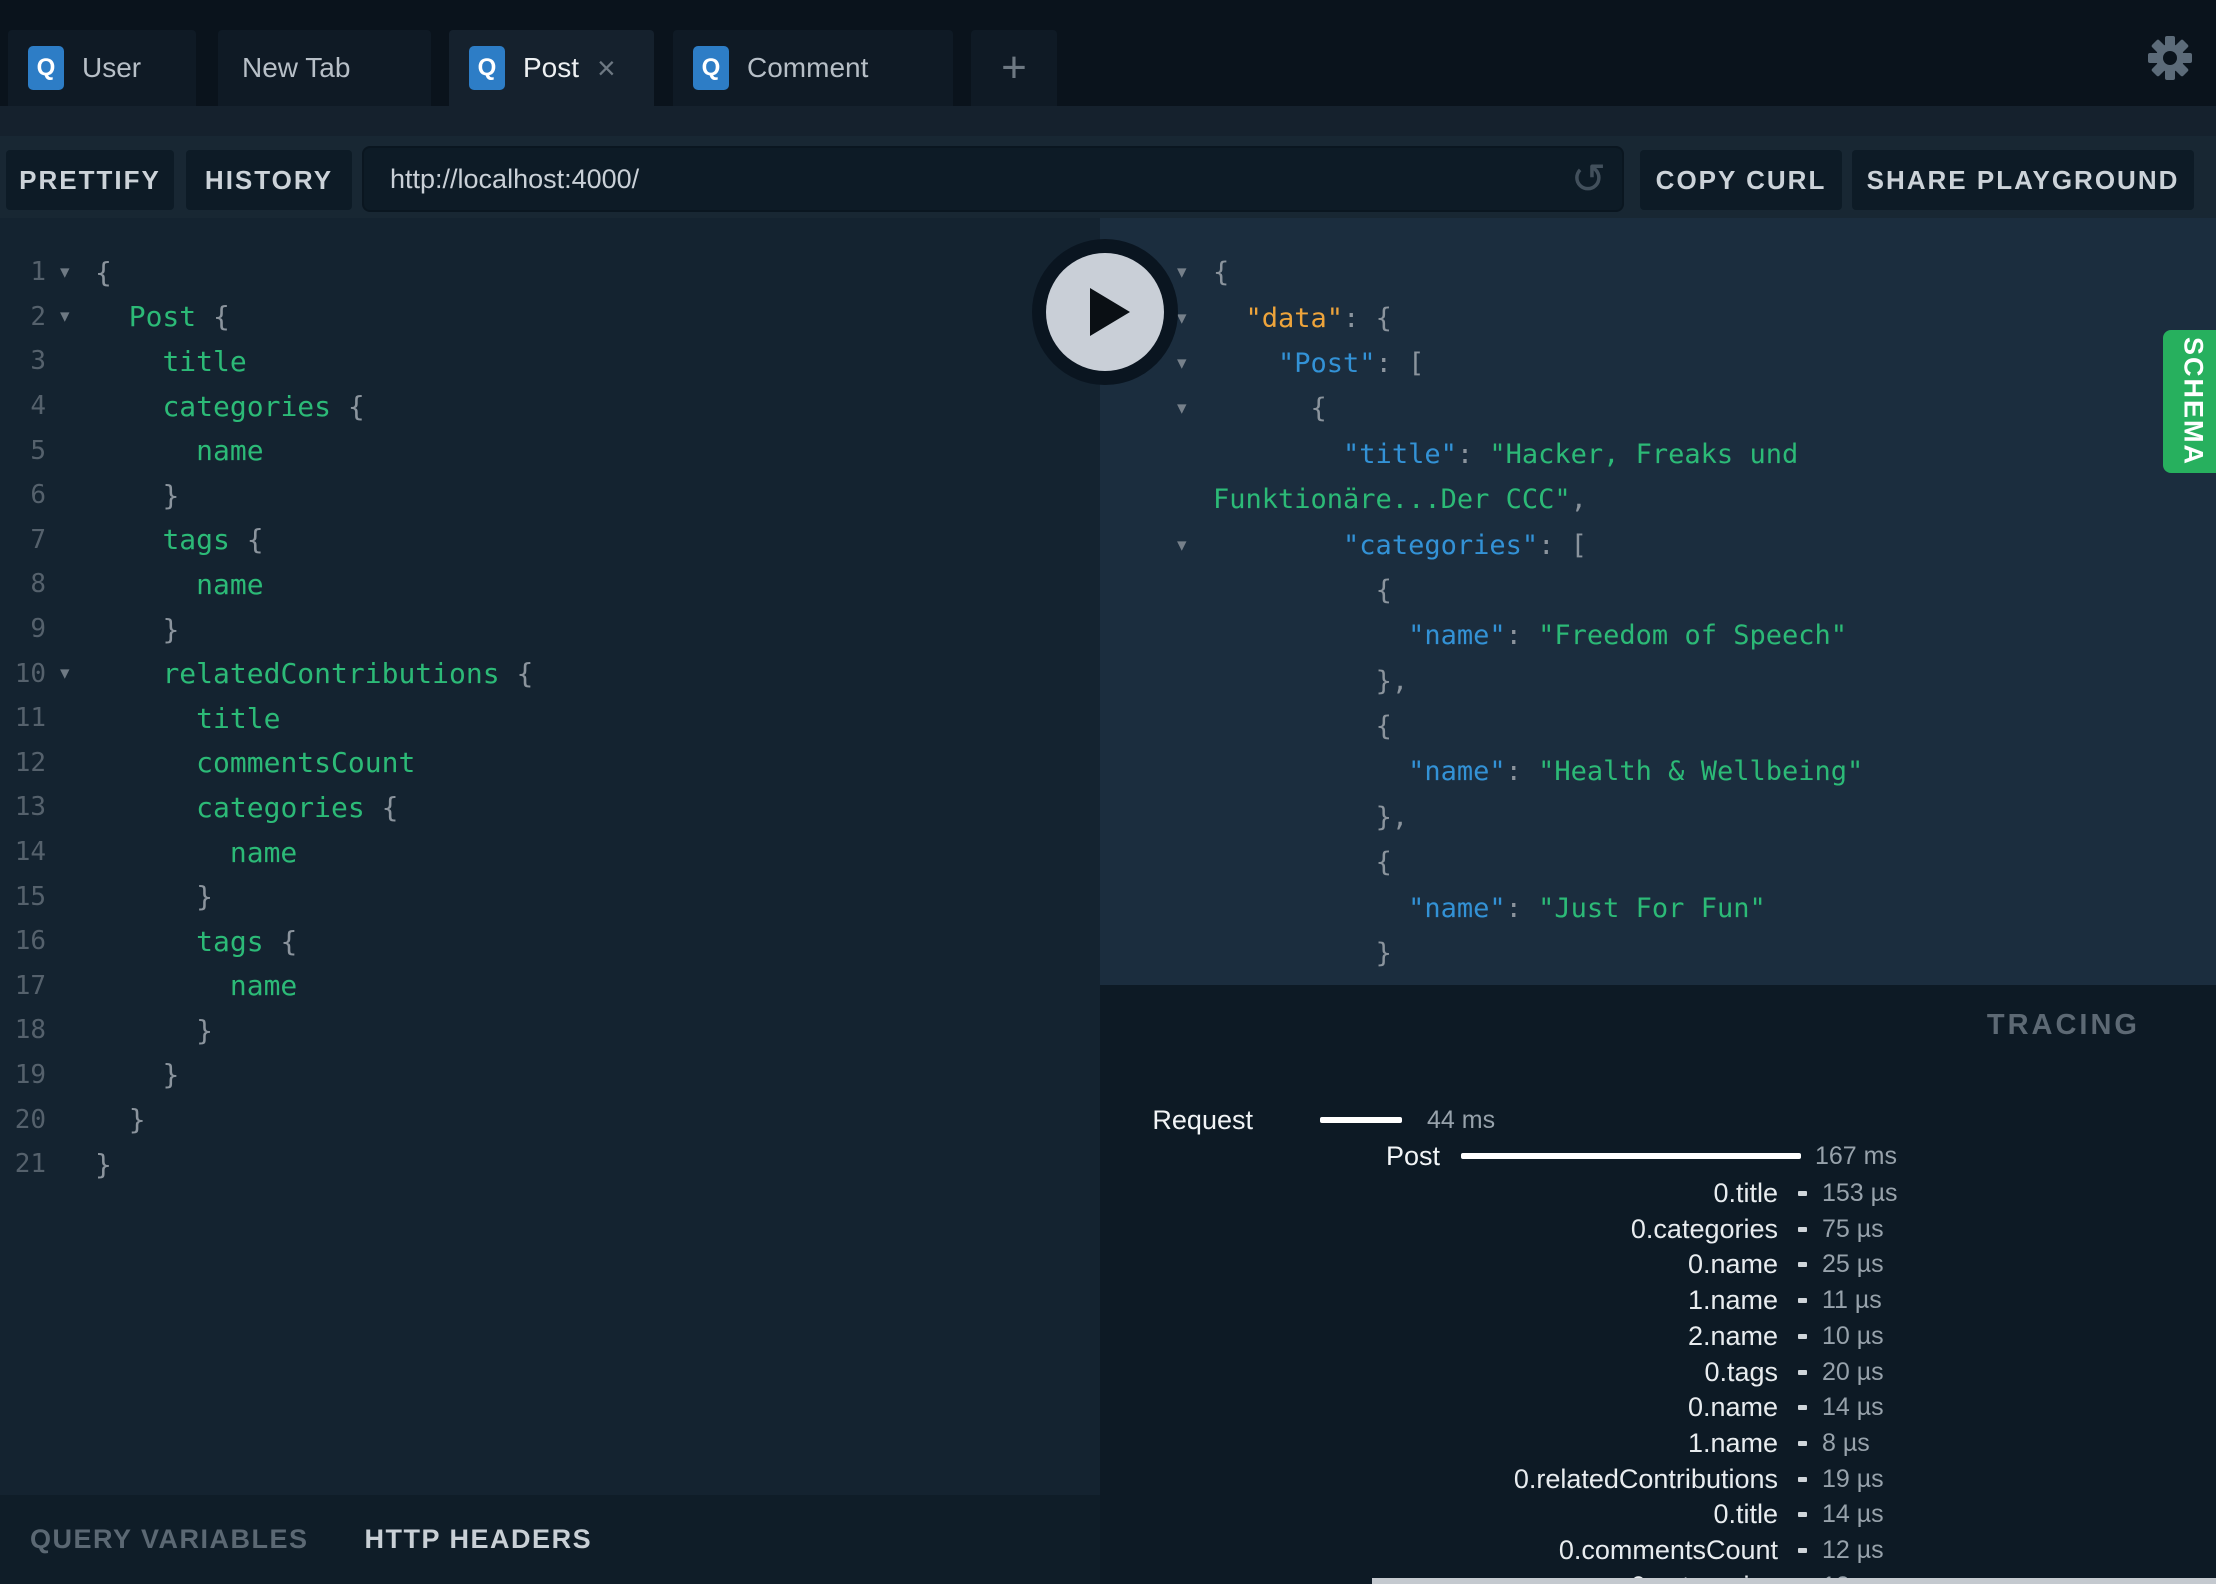  What do you see at coordinates (38, 539) in the screenshot?
I see `line-number: 7` at bounding box center [38, 539].